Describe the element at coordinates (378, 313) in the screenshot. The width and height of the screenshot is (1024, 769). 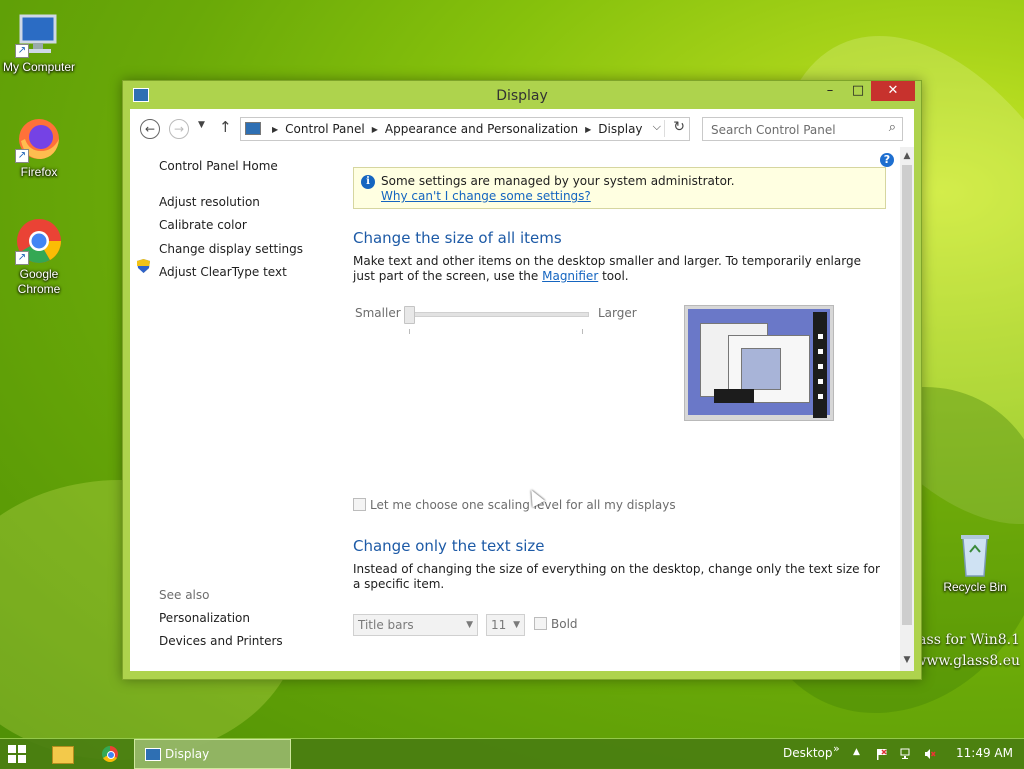
I see `slider-min-label: Smaller` at that location.